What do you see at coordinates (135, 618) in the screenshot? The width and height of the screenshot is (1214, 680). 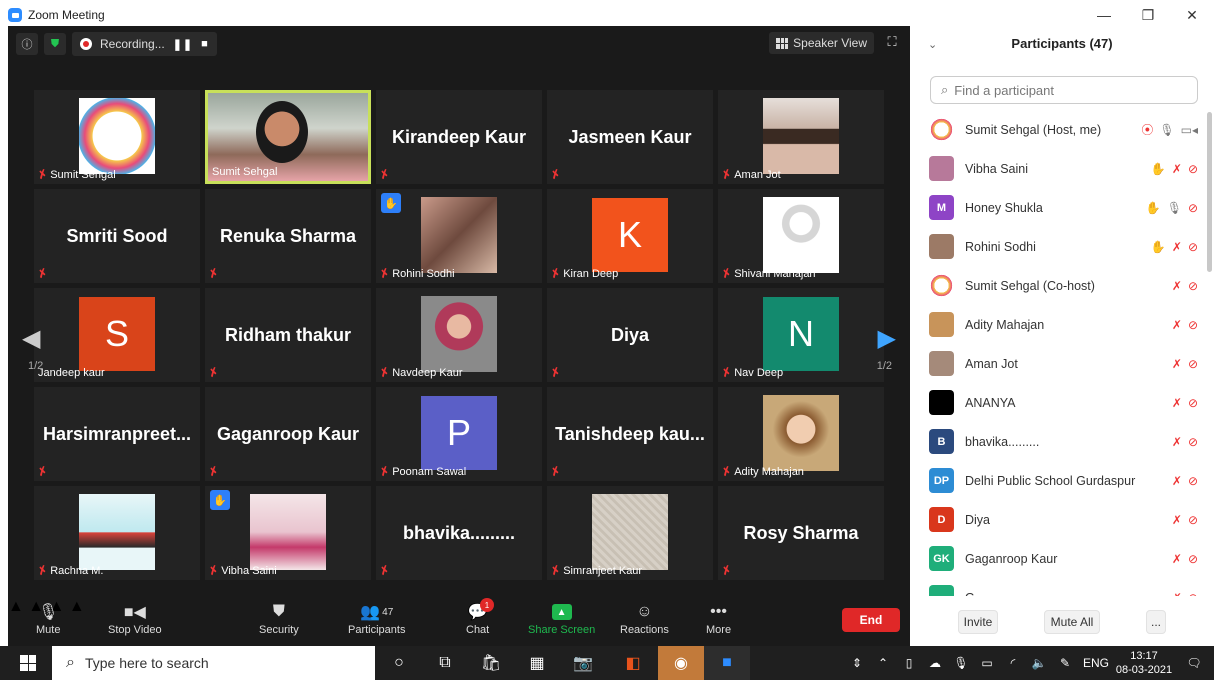 I see `stop-video-button: ■◀ Stop Video` at bounding box center [135, 618].